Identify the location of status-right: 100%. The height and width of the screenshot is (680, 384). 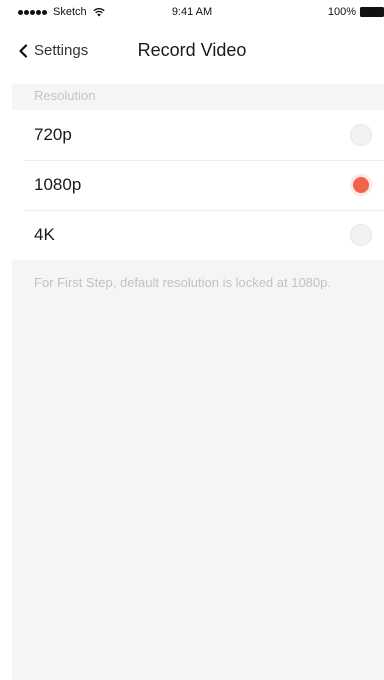
(356, 12).